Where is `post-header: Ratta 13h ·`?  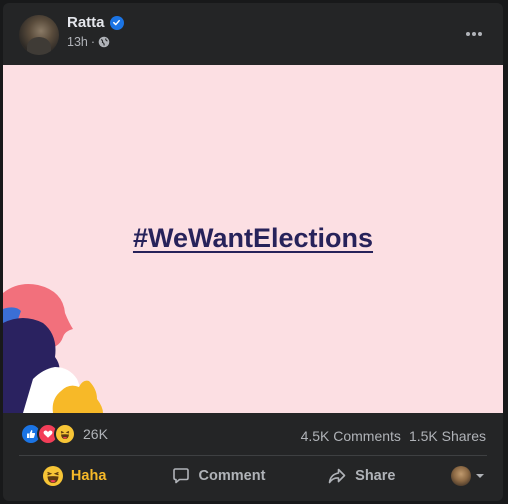
post-header: Ratta 13h · is located at coordinates (253, 34).